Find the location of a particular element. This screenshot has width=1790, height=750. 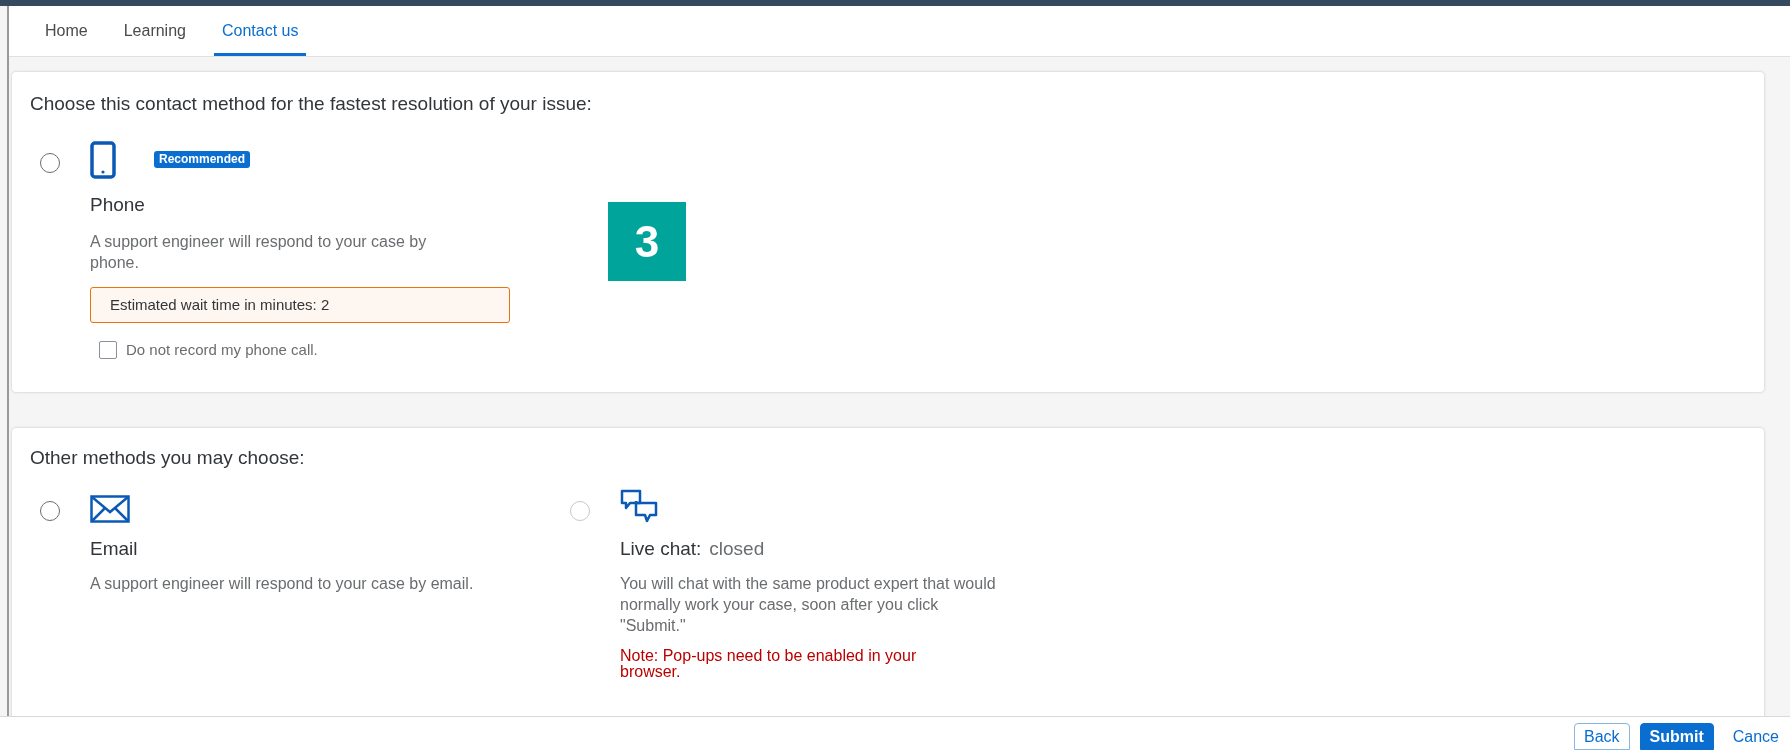

option-title: Live chat: is located at coordinates (661, 548).